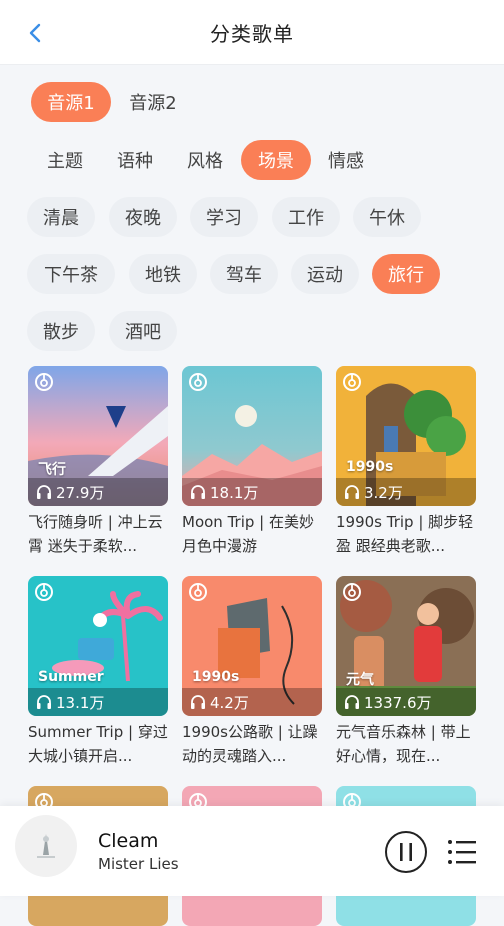  What do you see at coordinates (229, 702) in the screenshot?
I see `play-count: 4.2万` at bounding box center [229, 702].